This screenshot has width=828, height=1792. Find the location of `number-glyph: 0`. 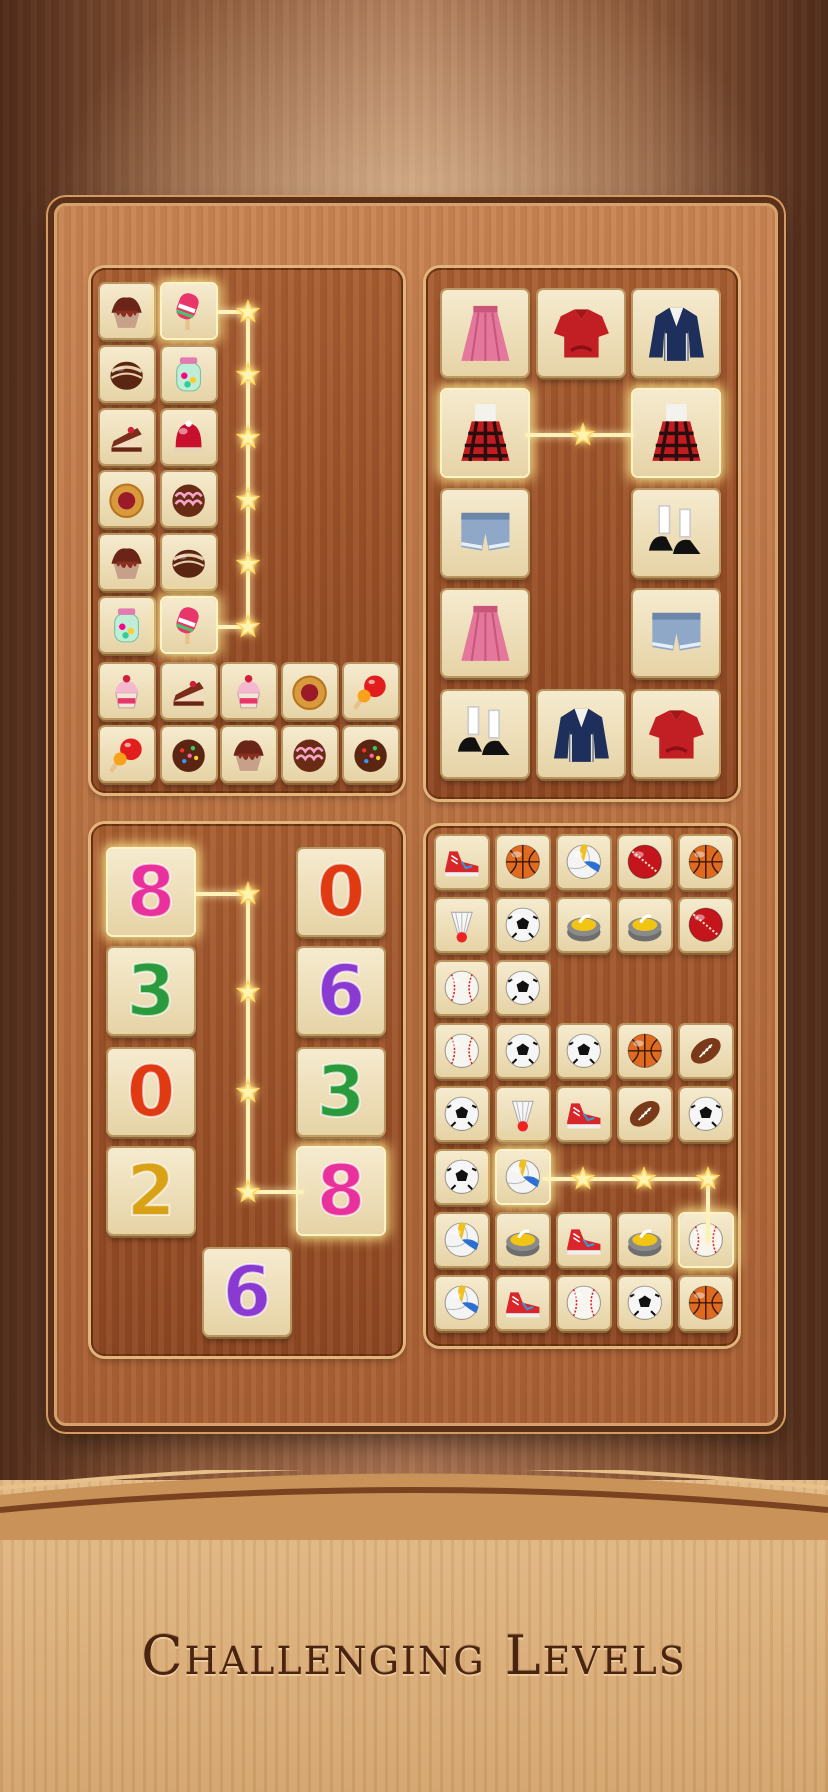

number-glyph: 0 is located at coordinates (151, 1092).